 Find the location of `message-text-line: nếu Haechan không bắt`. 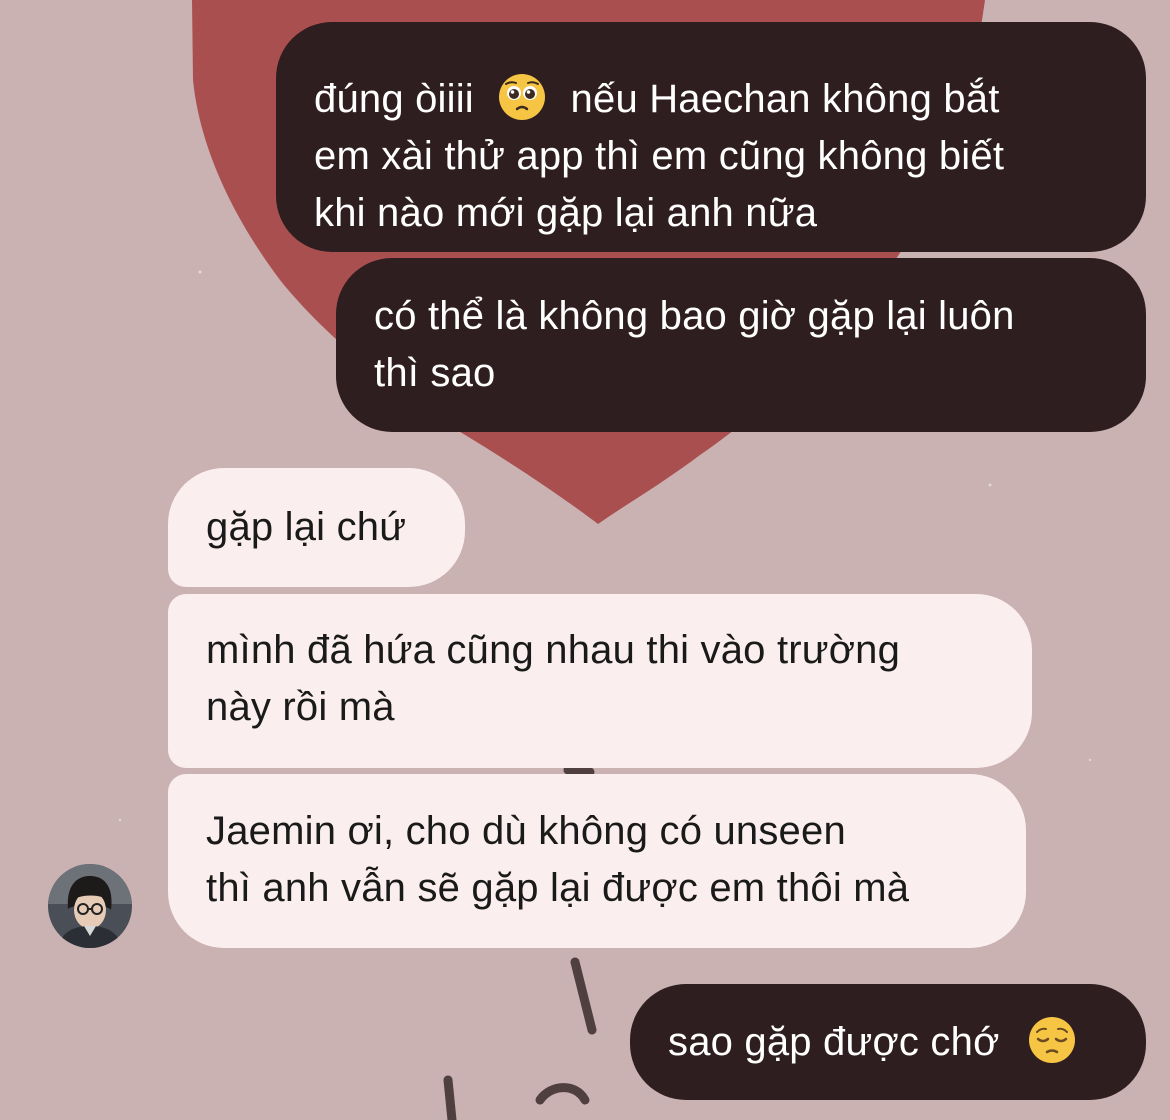

message-text-line: nếu Haechan không bắt is located at coordinates (785, 99).